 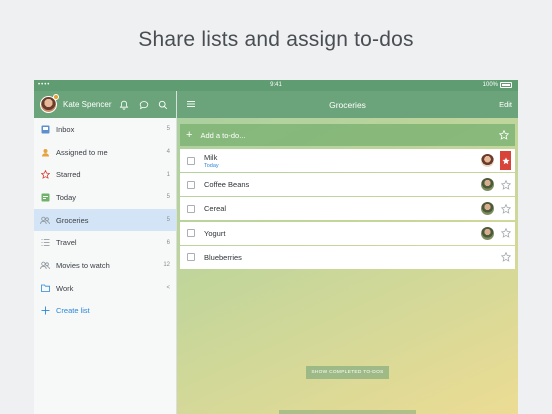 What do you see at coordinates (211, 157) in the screenshot?
I see `todo-title: Milk` at bounding box center [211, 157].